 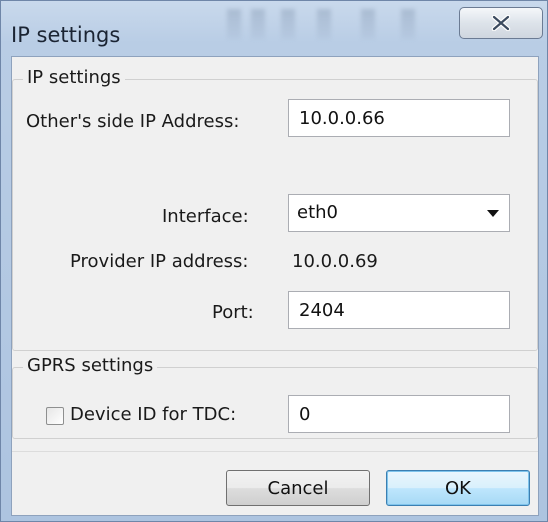 I want to click on interface-selected-value: eth0, so click(x=317, y=212).